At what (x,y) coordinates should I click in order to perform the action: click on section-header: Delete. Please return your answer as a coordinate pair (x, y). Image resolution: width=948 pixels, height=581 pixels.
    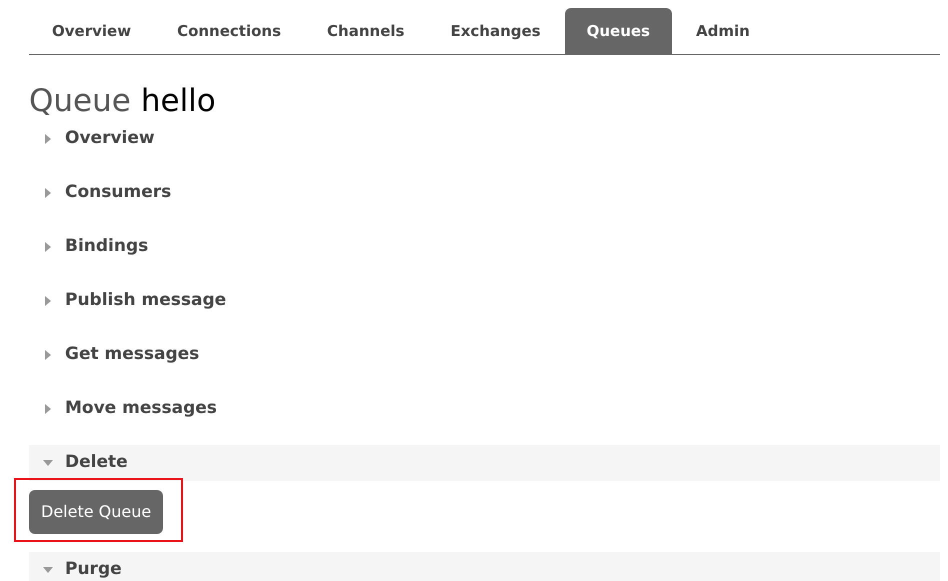
    Looking at the image, I should click on (484, 463).